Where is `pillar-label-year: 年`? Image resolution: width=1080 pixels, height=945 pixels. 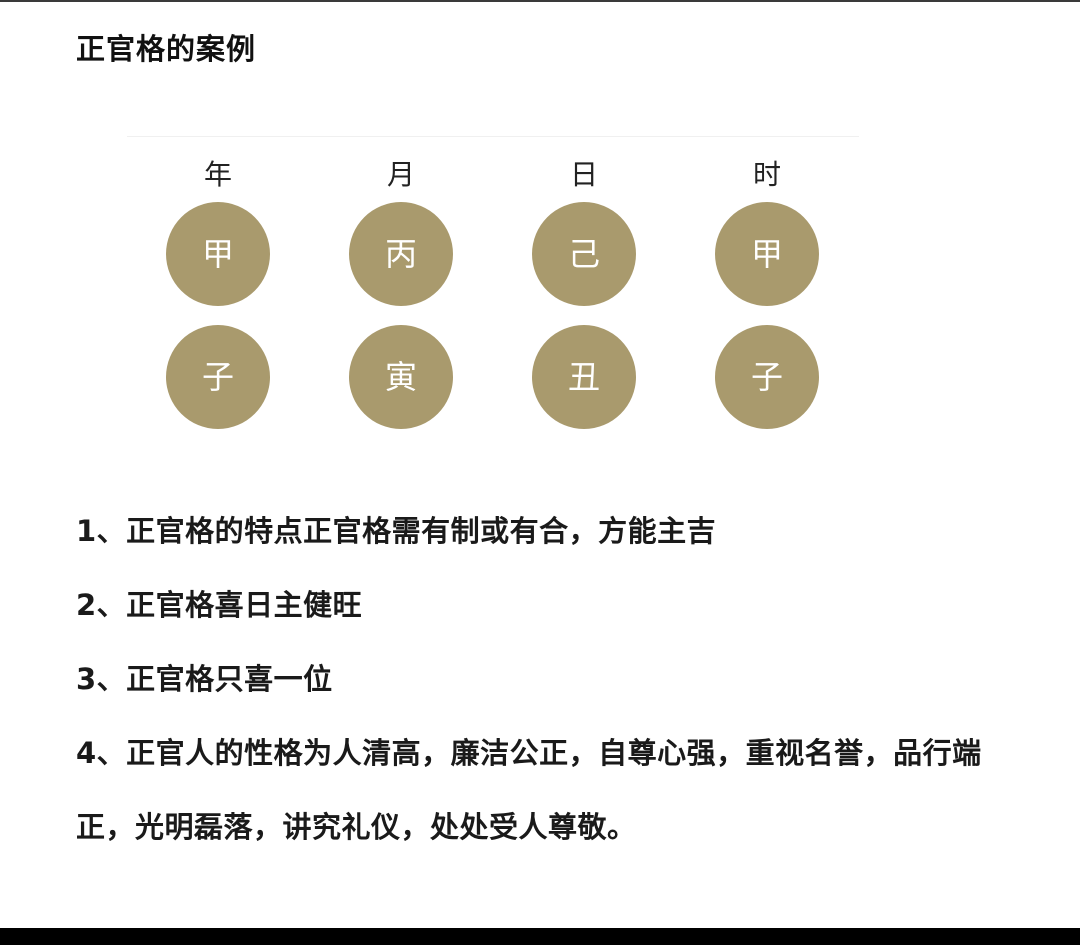 pillar-label-year: 年 is located at coordinates (217, 174).